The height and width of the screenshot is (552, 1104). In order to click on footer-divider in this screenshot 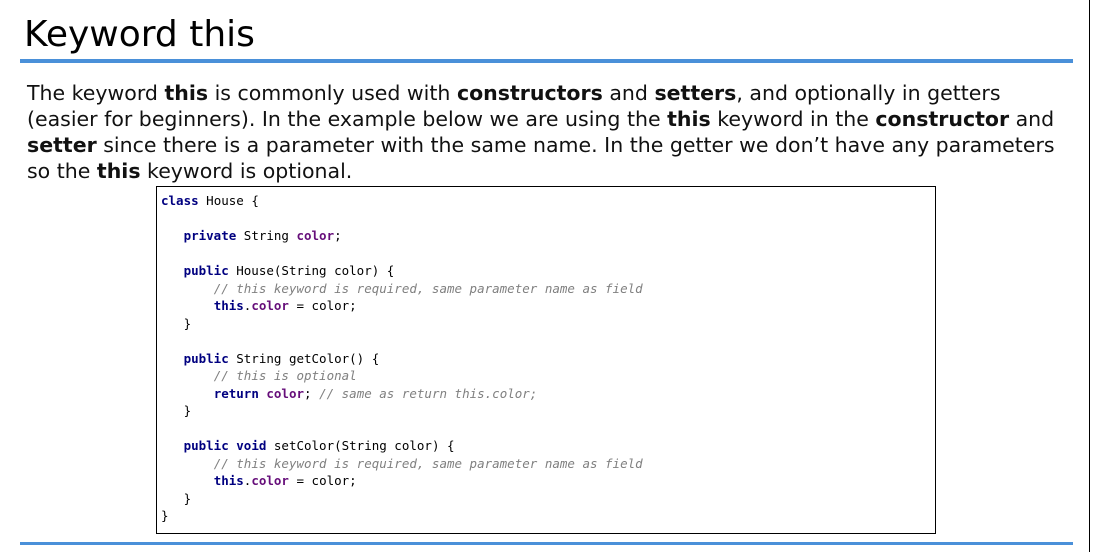, I will do `click(546, 543)`.